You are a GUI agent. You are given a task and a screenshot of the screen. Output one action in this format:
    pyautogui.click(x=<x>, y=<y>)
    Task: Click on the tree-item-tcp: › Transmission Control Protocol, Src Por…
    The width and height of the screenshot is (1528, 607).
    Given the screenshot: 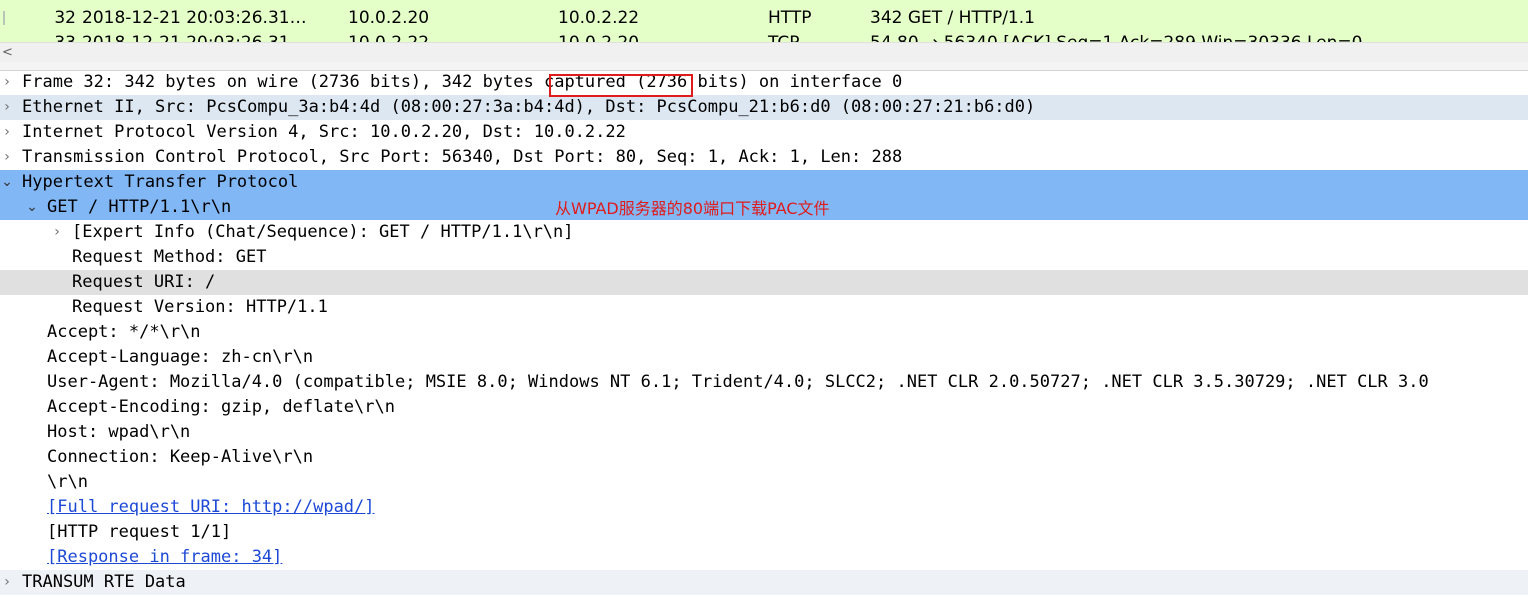 What is the action you would take?
    pyautogui.click(x=764, y=157)
    